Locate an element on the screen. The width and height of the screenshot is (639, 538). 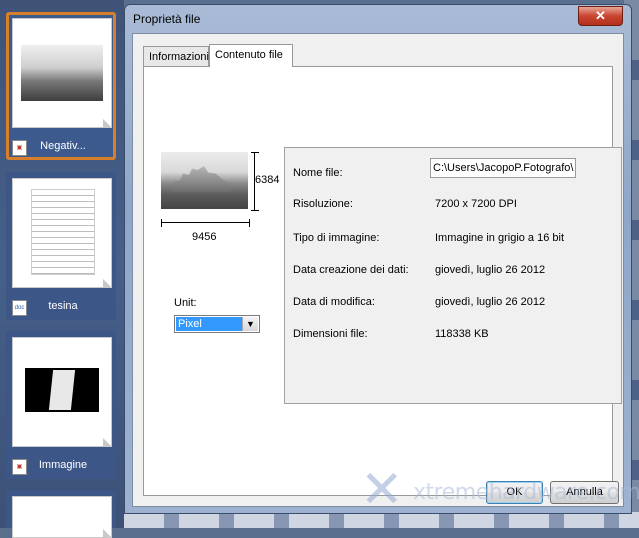
resolution-value: 7200 x 7200 DPI is located at coordinates (476, 204).